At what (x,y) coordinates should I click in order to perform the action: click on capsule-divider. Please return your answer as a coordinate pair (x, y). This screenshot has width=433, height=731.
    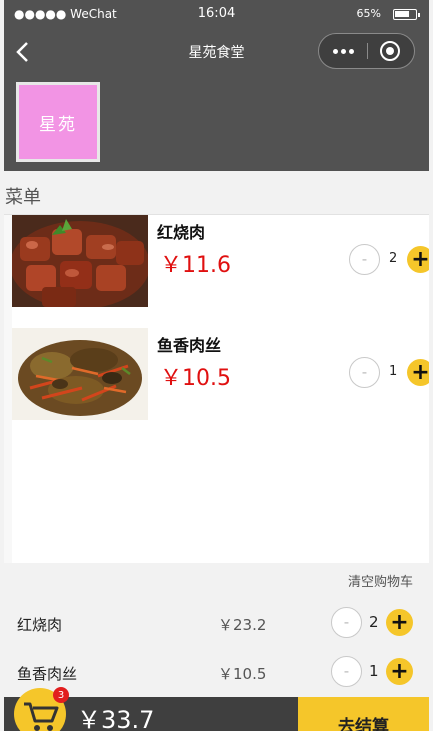
    Looking at the image, I should click on (367, 51).